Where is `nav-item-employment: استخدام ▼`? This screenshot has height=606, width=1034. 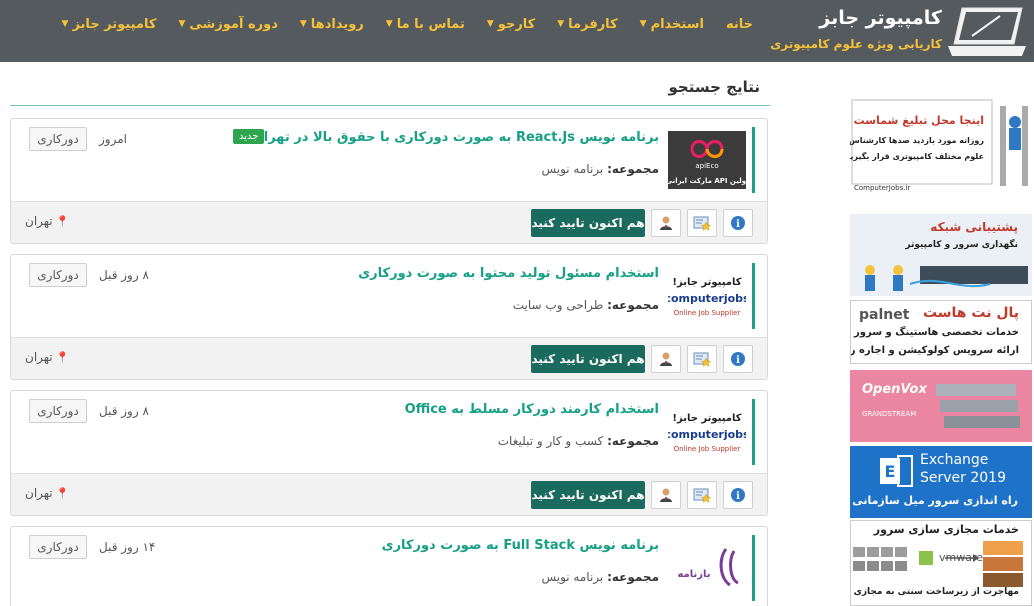 nav-item-employment: استخدام ▼ is located at coordinates (672, 24).